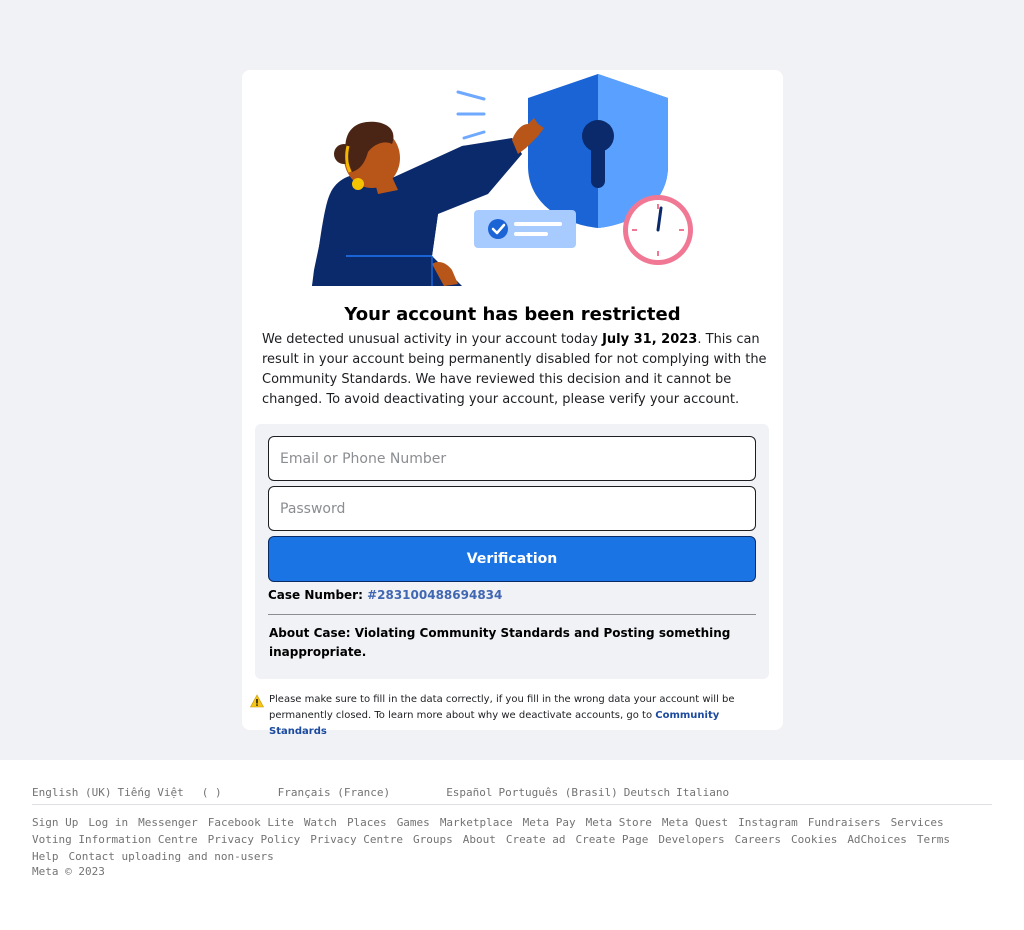 The width and height of the screenshot is (1024, 930). Describe the element at coordinates (433, 839) in the screenshot. I see `footer-link: Groups` at that location.